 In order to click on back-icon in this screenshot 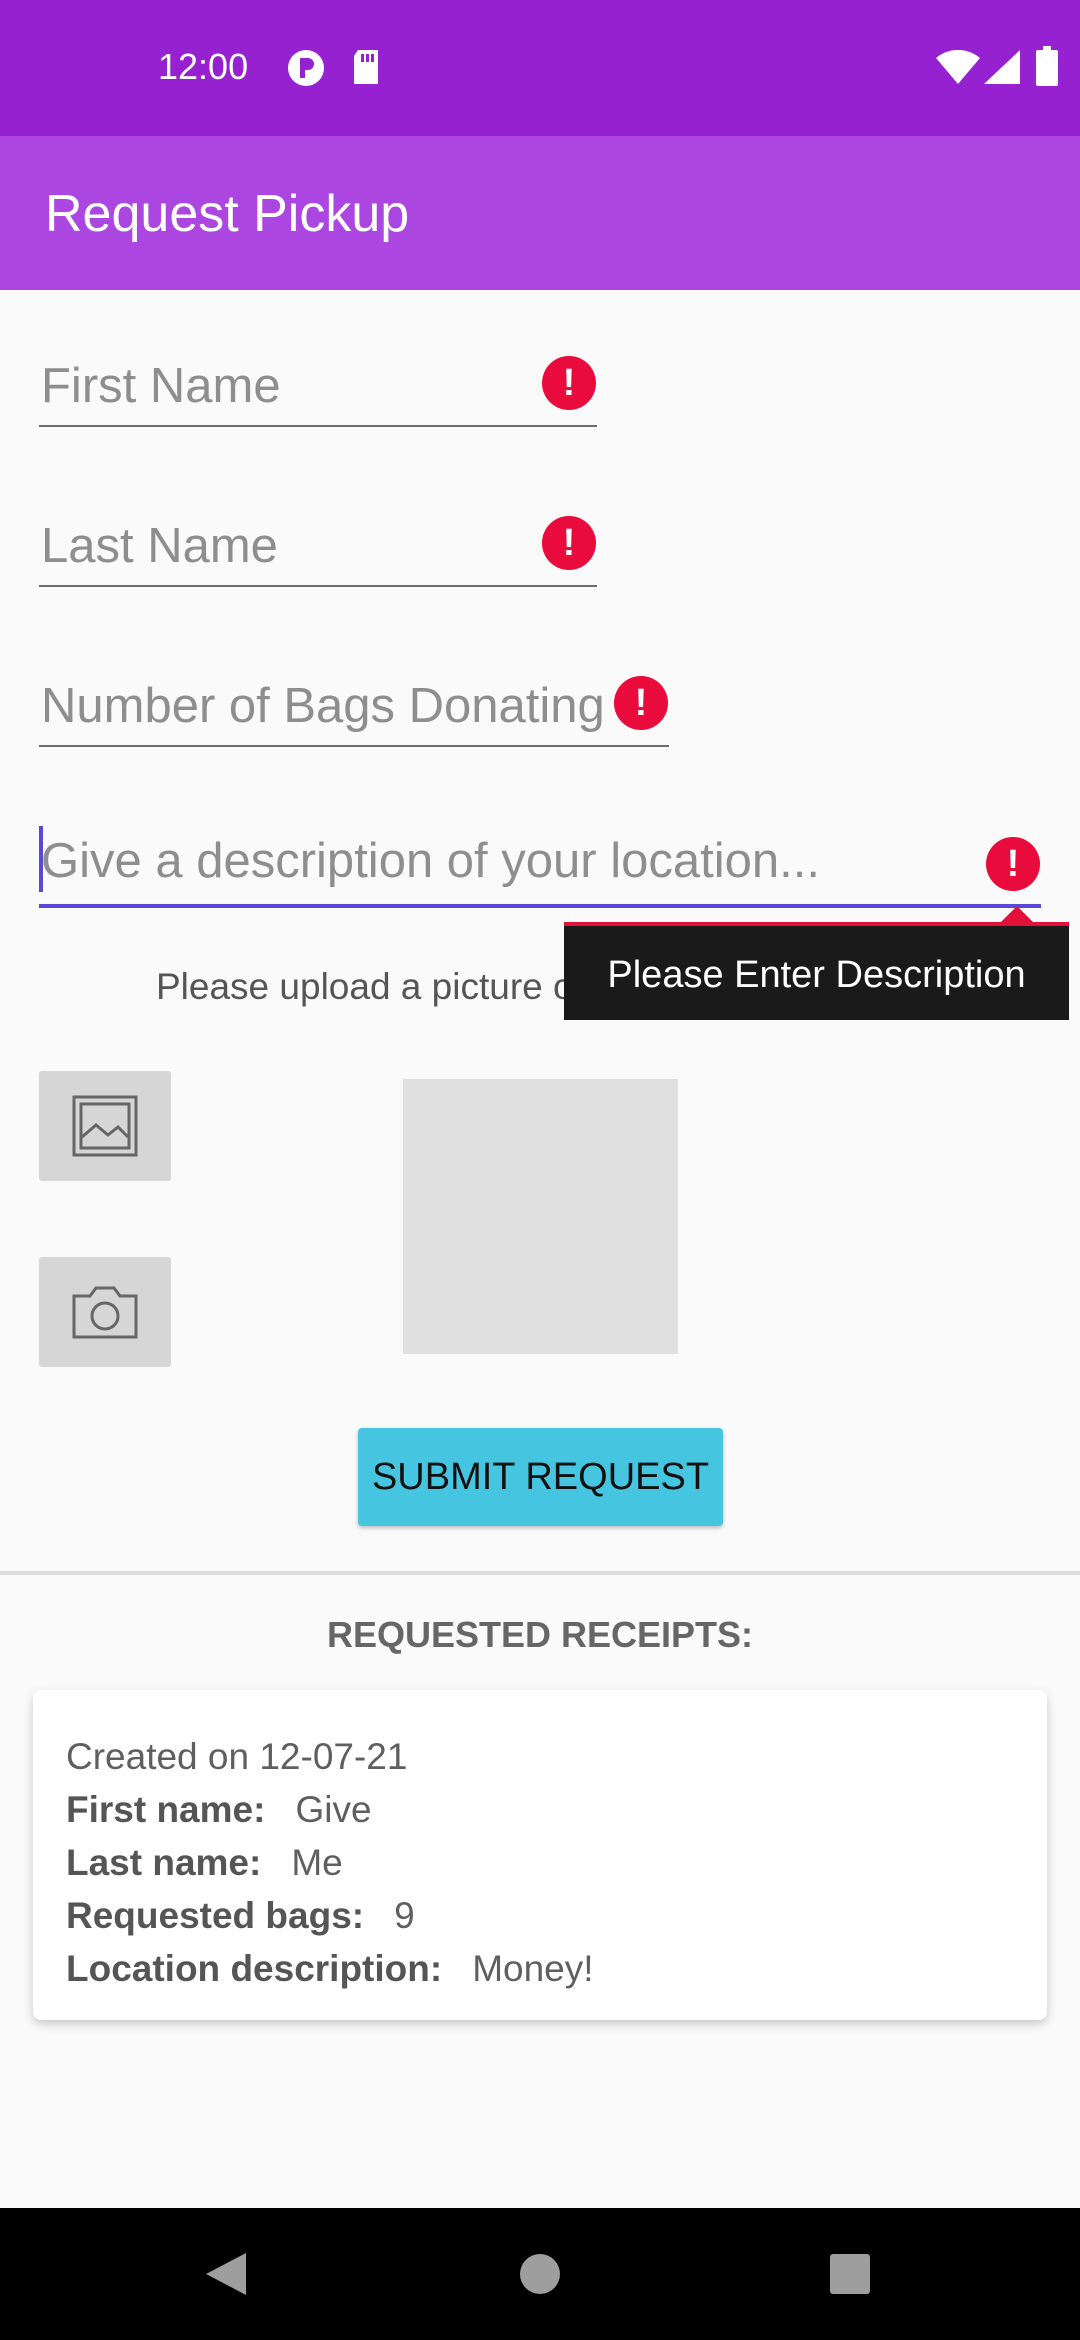, I will do `click(226, 2274)`.